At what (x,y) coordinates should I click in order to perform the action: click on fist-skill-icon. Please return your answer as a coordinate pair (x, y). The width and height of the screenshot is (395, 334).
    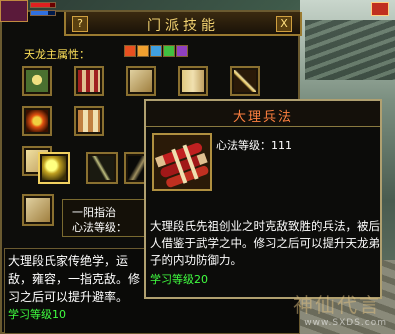
    Looking at the image, I should click on (37, 81).